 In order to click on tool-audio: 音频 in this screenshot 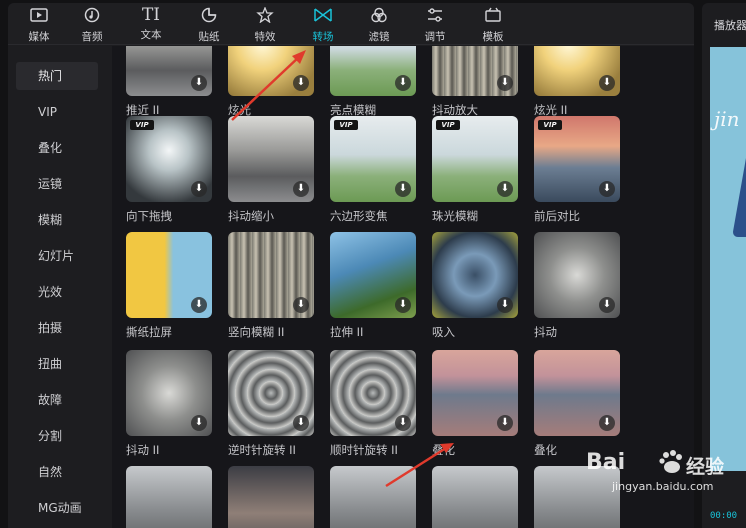, I will do `click(92, 25)`.